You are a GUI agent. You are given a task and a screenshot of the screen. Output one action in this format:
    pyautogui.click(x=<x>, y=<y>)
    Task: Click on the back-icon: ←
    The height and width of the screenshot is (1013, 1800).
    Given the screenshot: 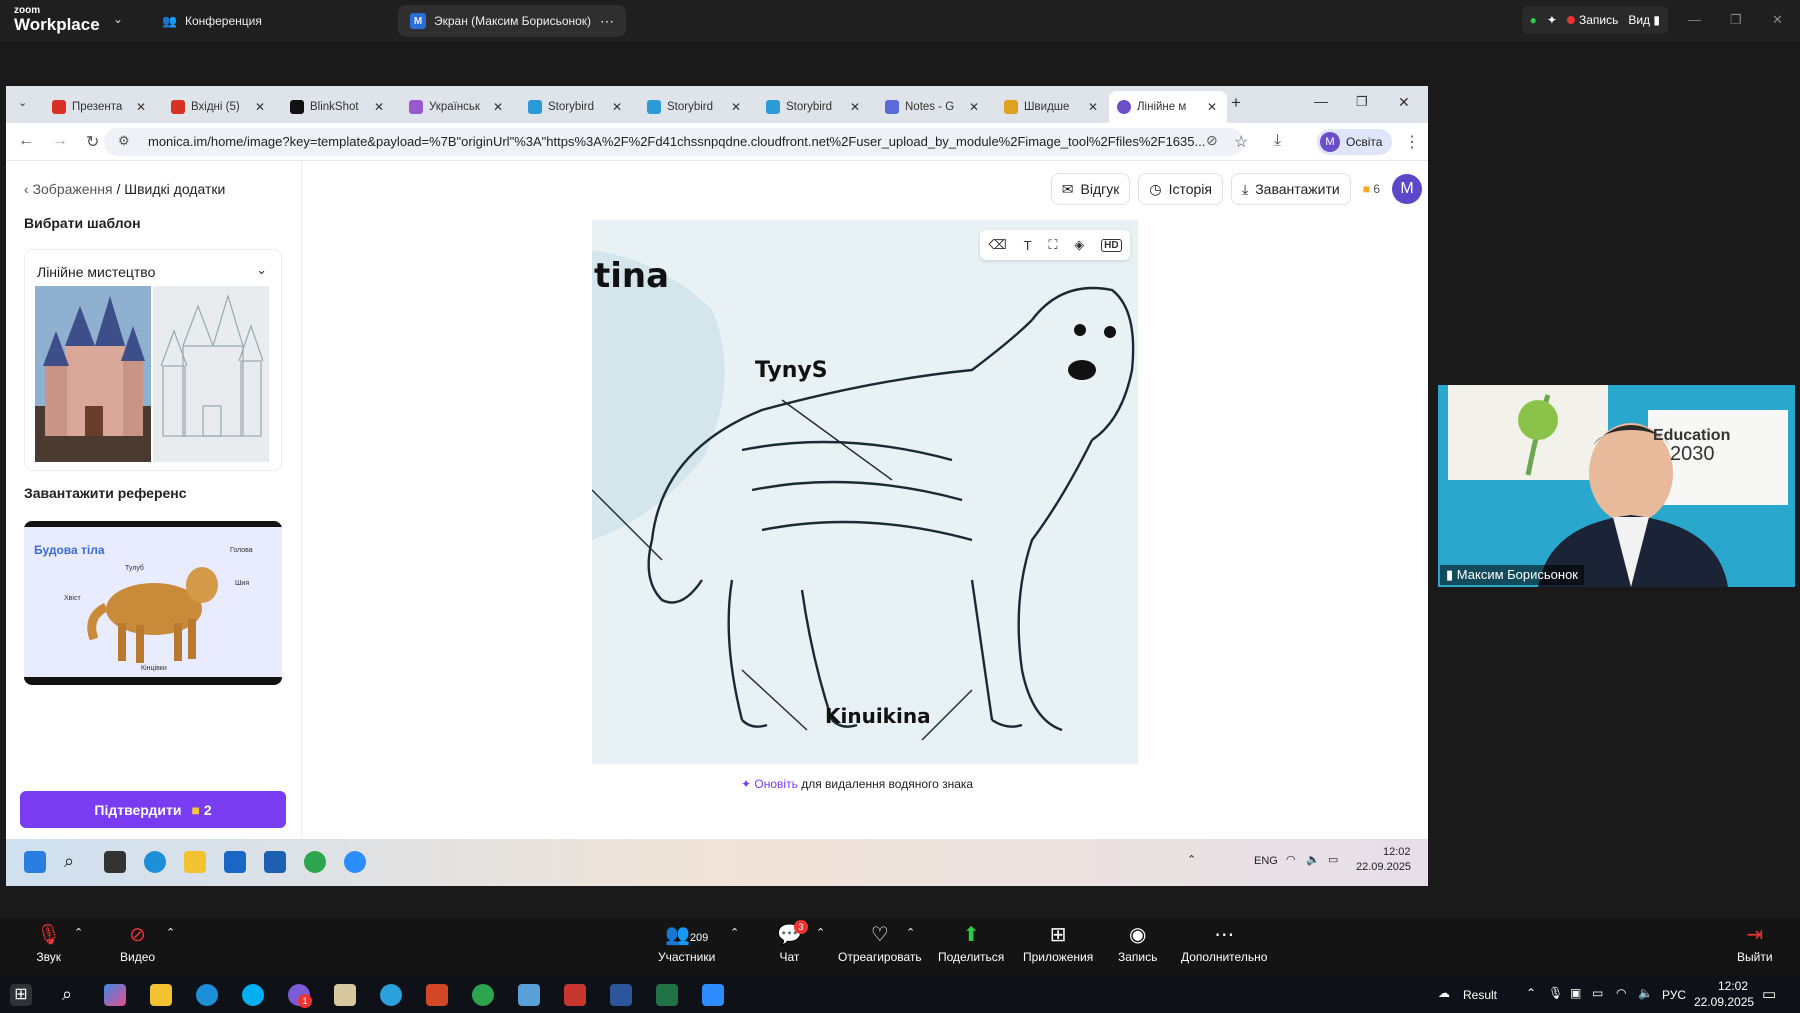 What is the action you would take?
    pyautogui.click(x=26, y=141)
    